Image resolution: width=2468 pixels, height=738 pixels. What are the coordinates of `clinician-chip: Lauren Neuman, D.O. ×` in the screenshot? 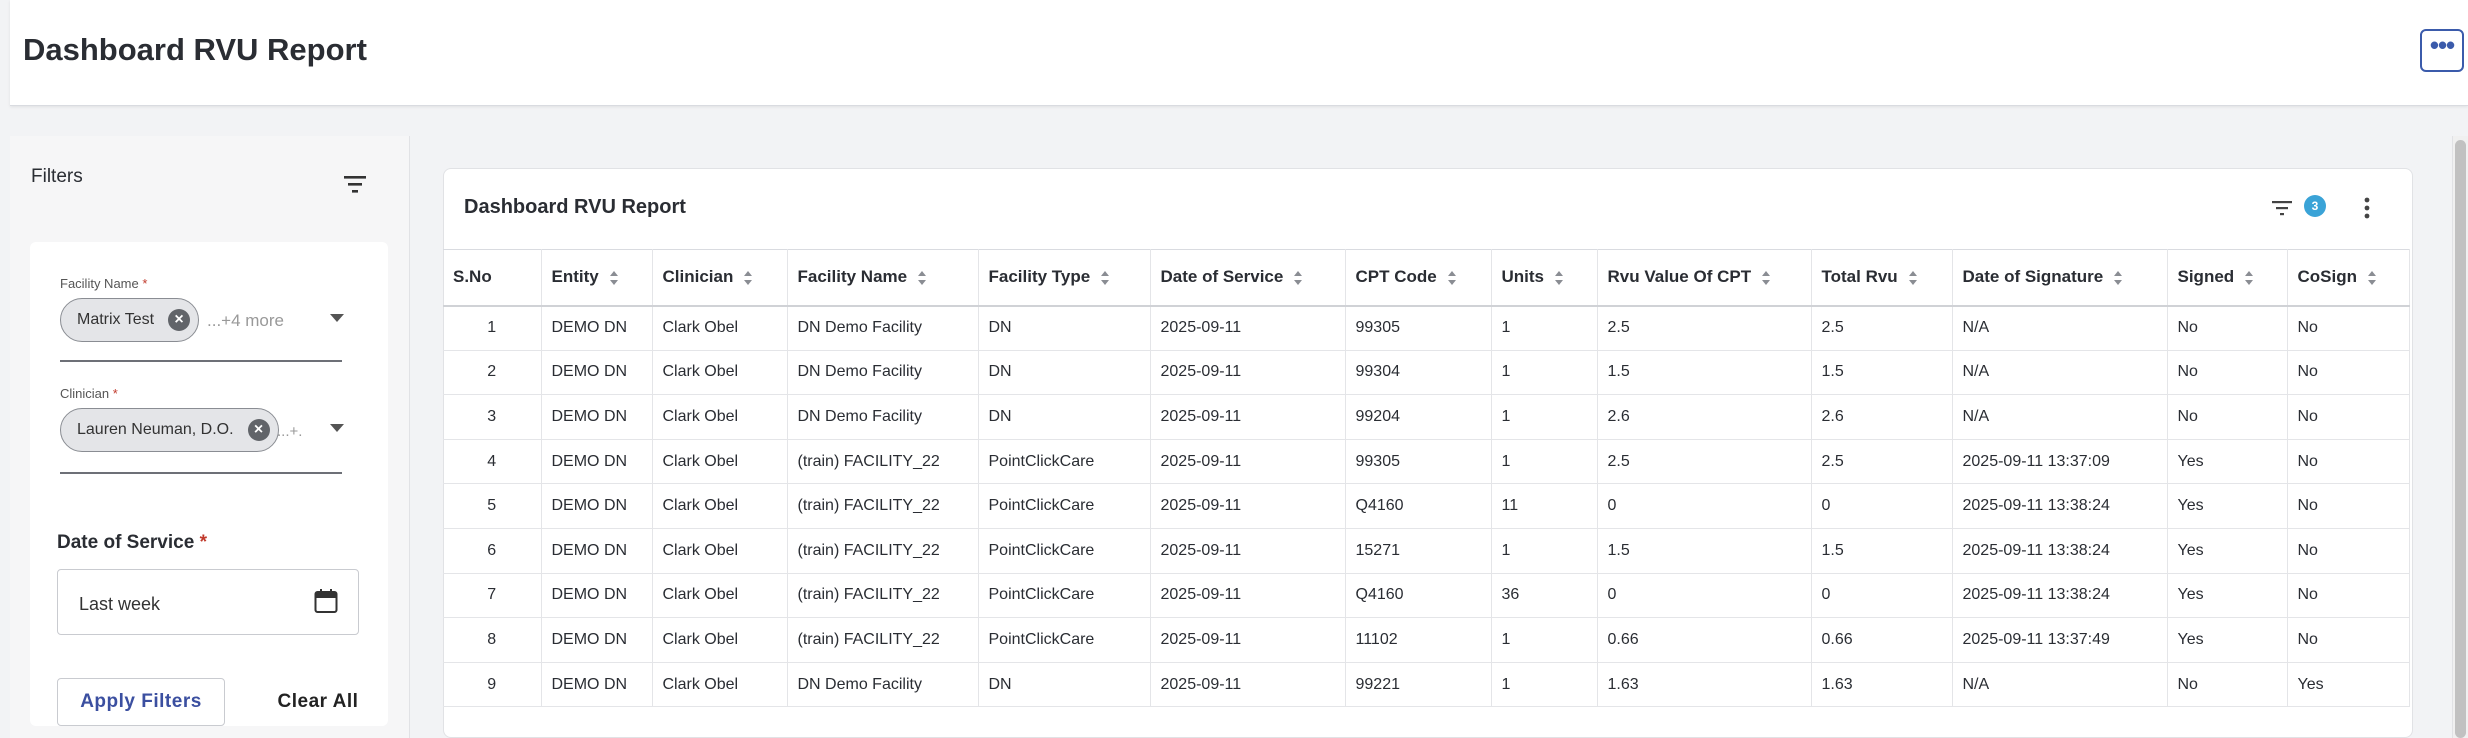 It's located at (169, 430).